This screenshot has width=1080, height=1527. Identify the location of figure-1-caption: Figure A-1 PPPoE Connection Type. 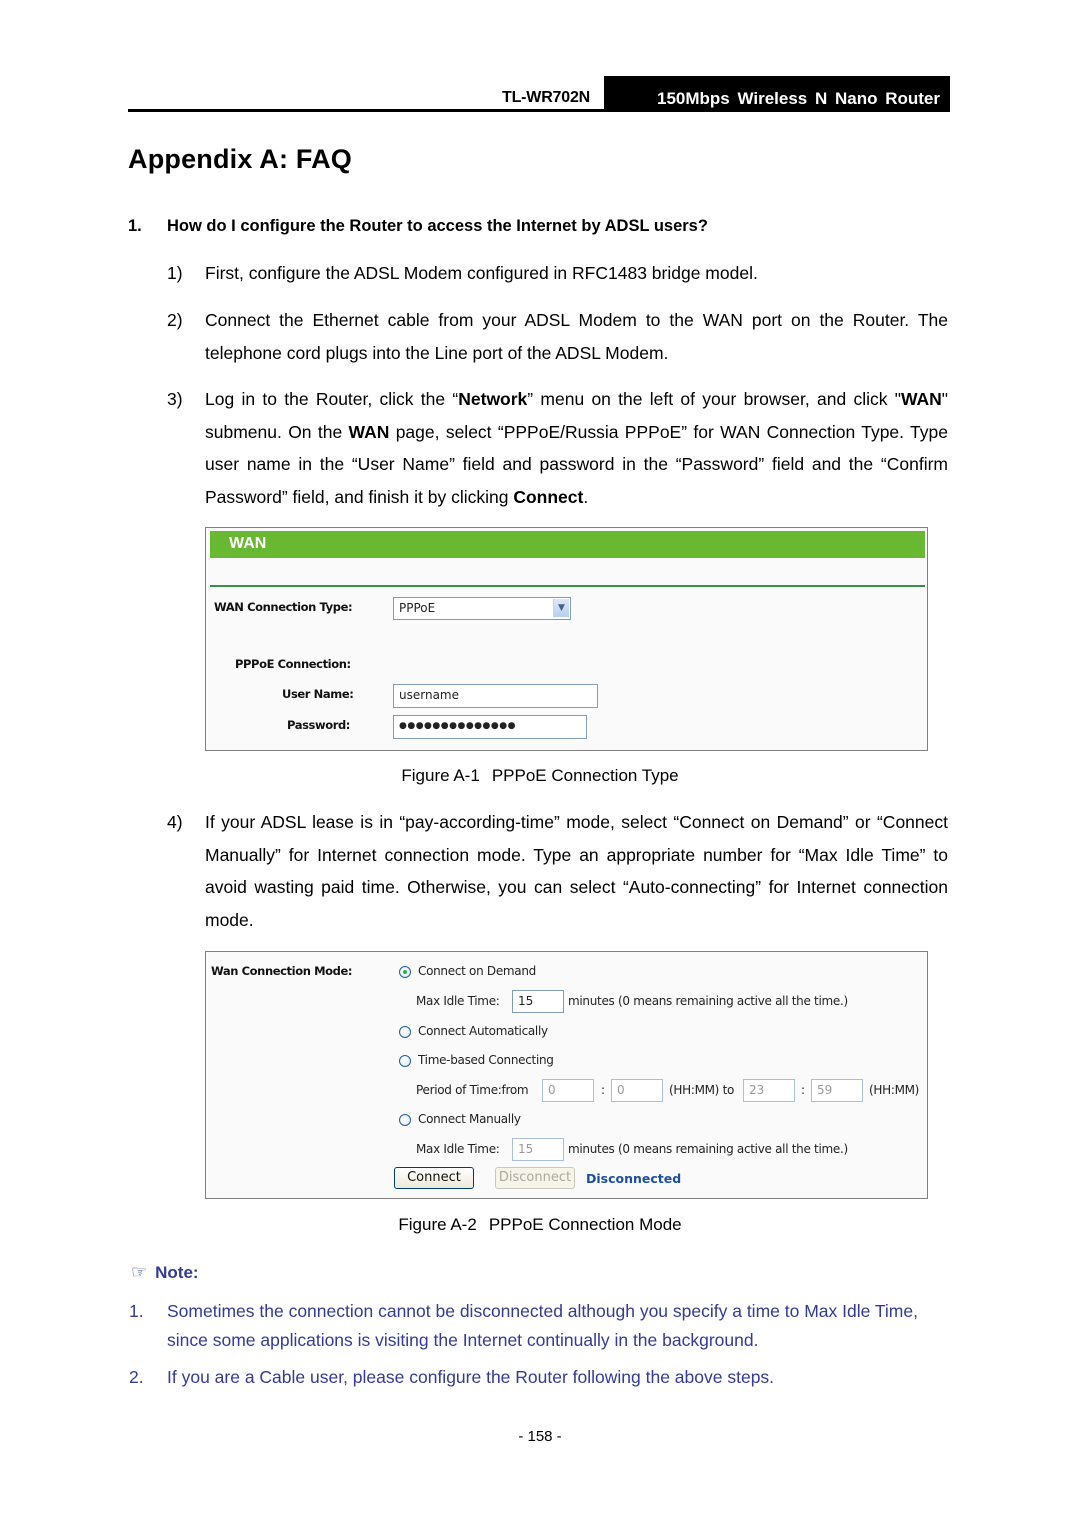
(540, 776).